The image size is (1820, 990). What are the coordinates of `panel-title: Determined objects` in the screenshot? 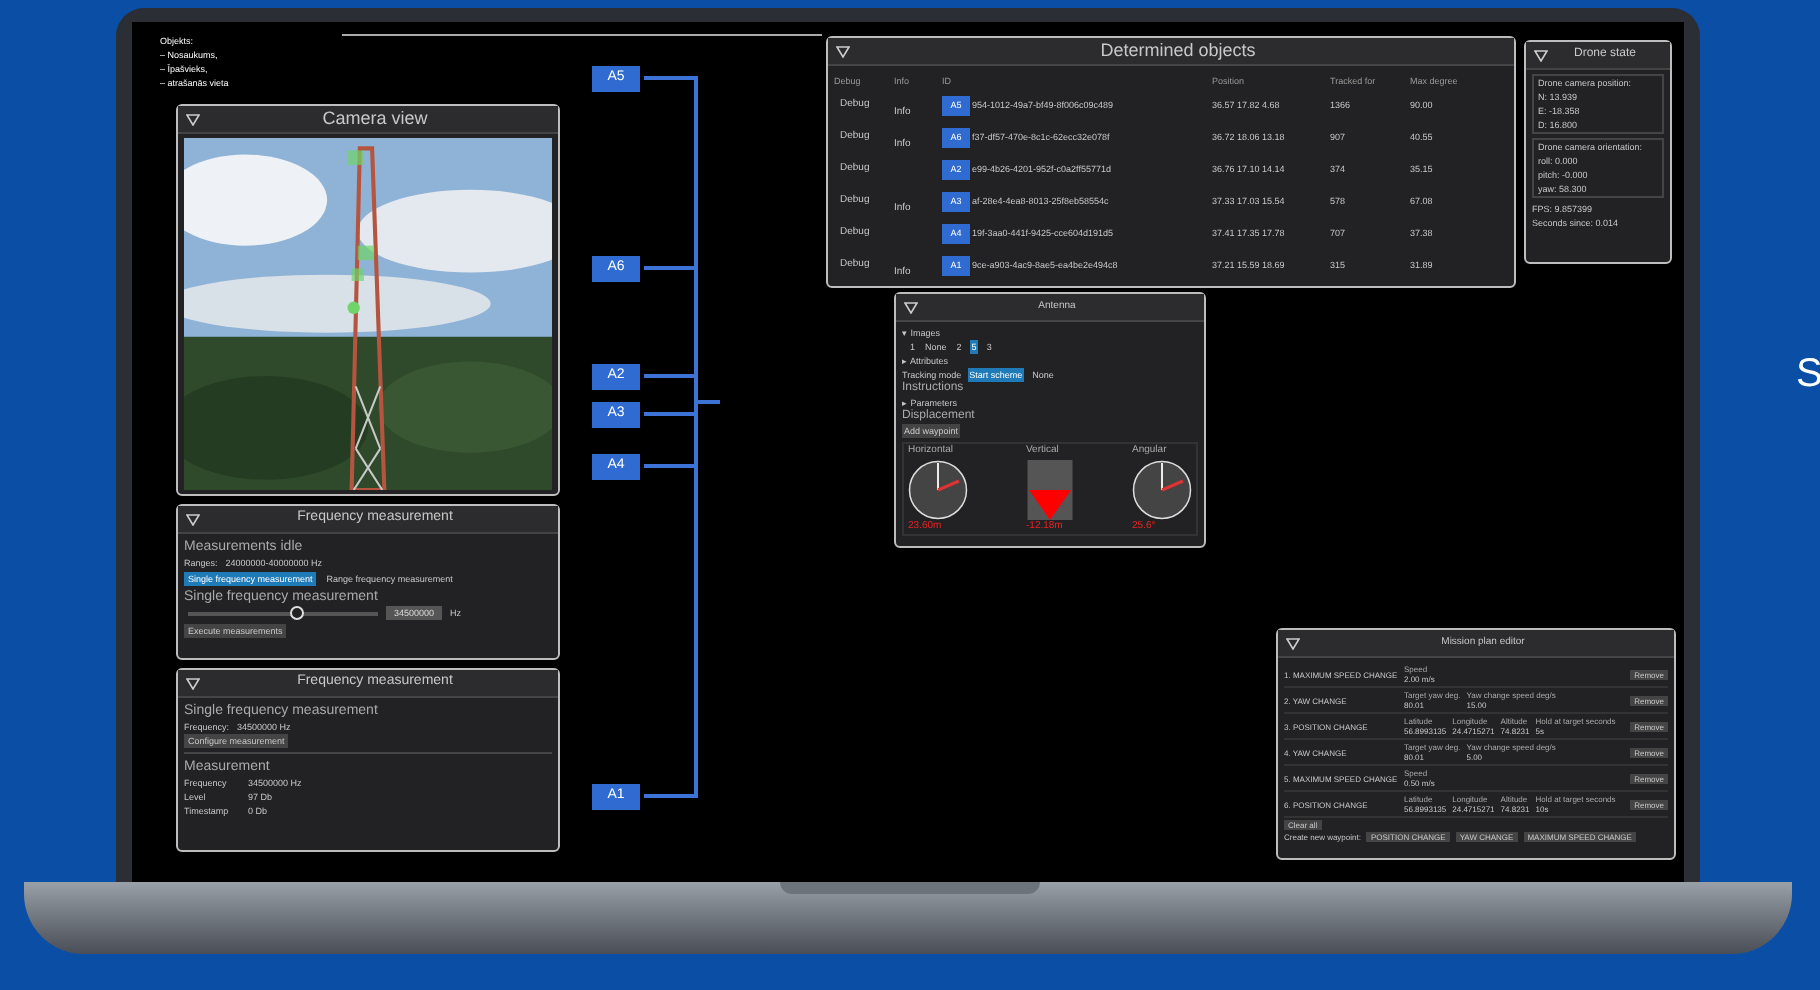 It's located at (1178, 50).